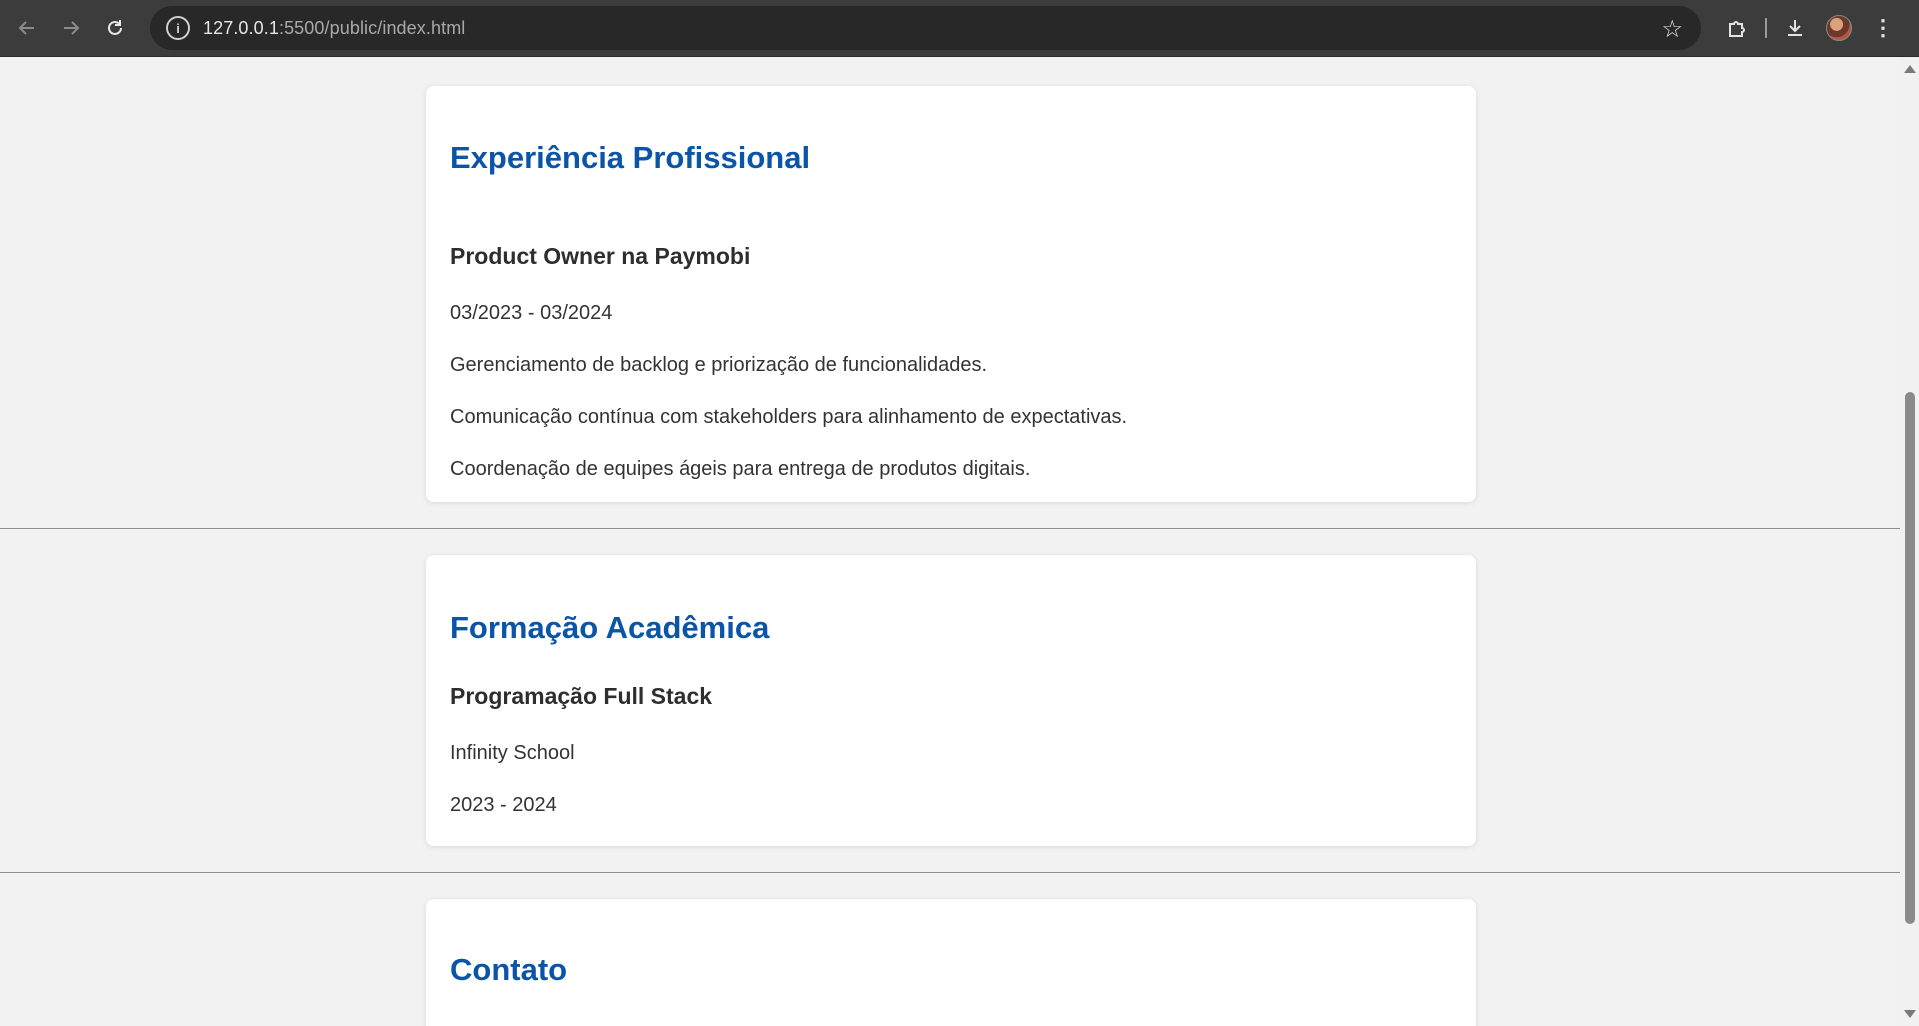 This screenshot has width=1919, height=1026. I want to click on institution: Infinity School, so click(512, 753).